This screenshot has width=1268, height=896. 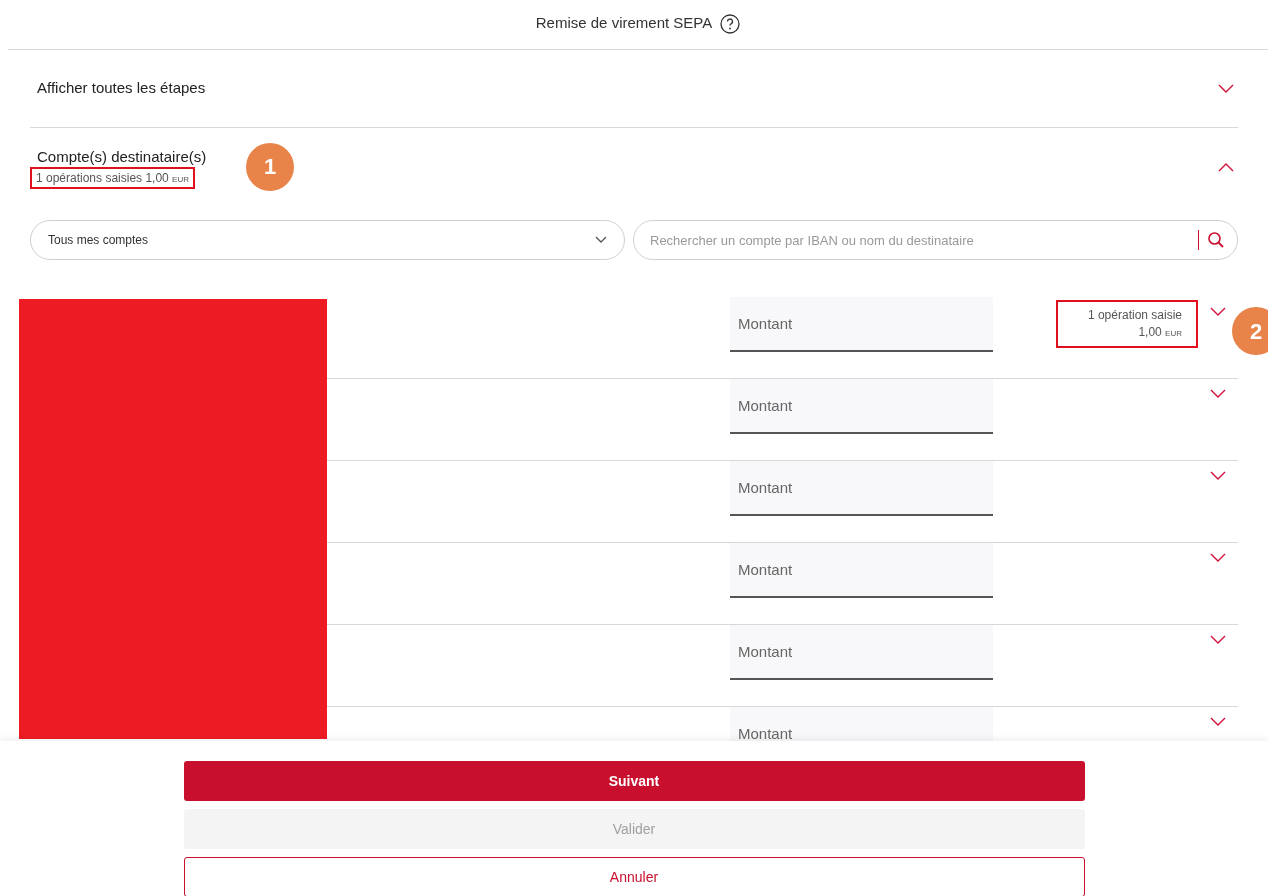 What do you see at coordinates (112, 177) in the screenshot?
I see `section-summary: 1 opérations saisies 1,00 EUR` at bounding box center [112, 177].